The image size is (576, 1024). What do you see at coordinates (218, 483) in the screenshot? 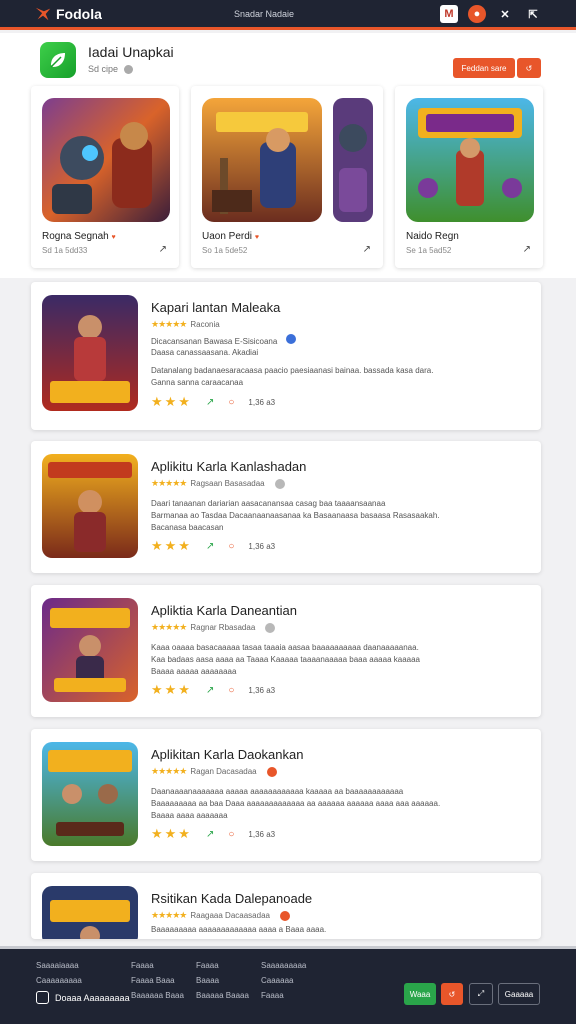
I see `app-rating: ★★★★★ Ragsaan Basasadaa` at bounding box center [218, 483].